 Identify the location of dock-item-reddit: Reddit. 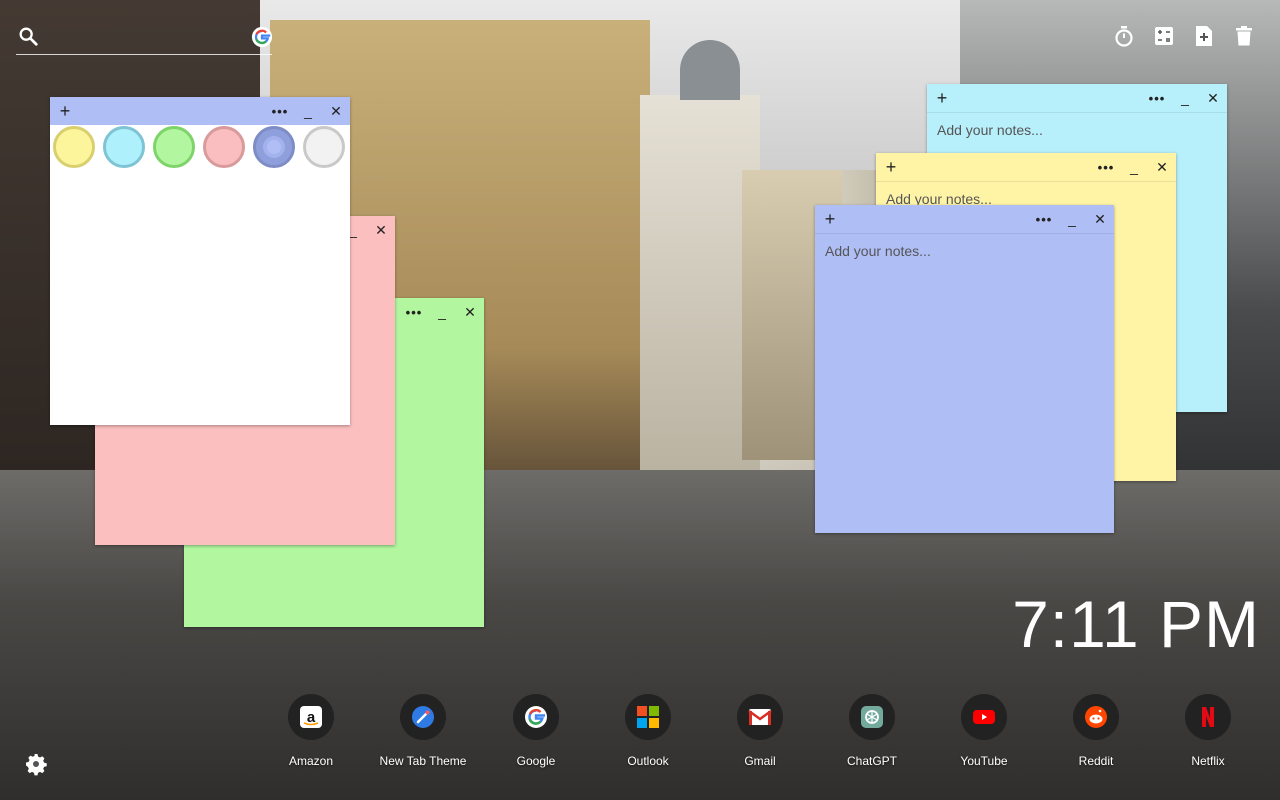
(1096, 731).